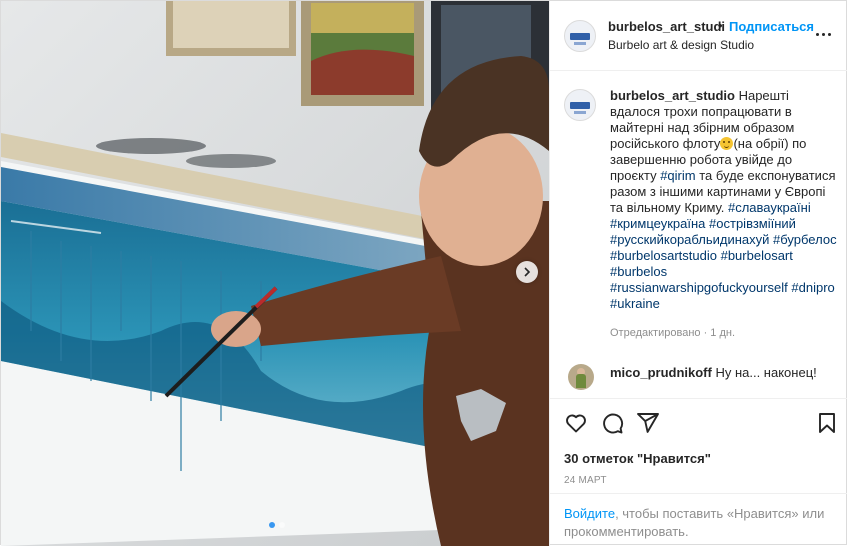 This screenshot has width=847, height=546. Describe the element at coordinates (771, 26) in the screenshot. I see `follow-button: Подписаться` at that location.